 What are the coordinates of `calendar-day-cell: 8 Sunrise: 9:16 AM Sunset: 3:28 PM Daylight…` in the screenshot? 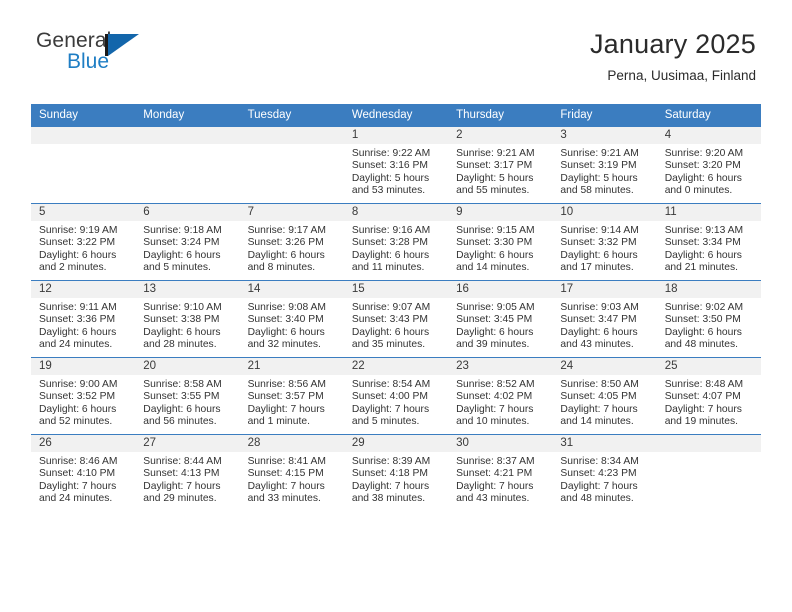 It's located at (396, 242).